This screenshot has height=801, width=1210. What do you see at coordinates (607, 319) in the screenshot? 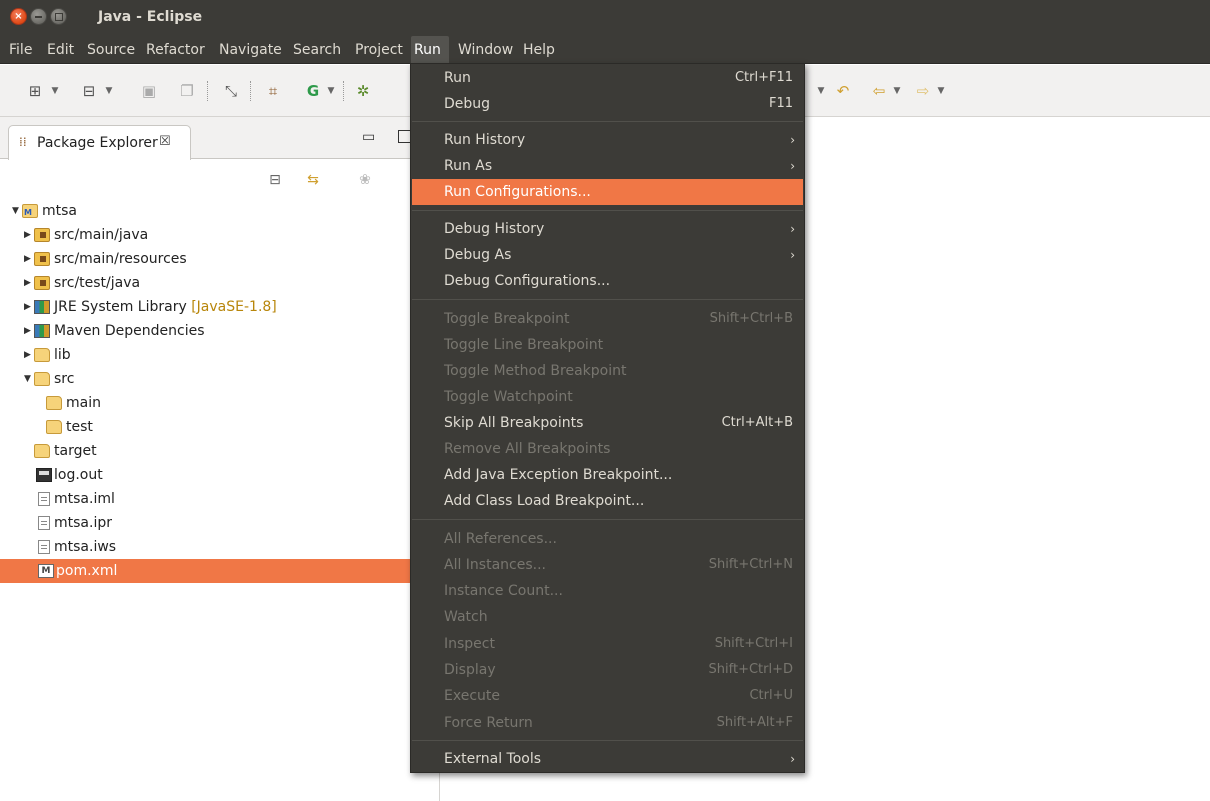
I see `menu-item-toggle-breakpoint: Toggle Breakpoint Shift+Ctrl+B` at bounding box center [607, 319].